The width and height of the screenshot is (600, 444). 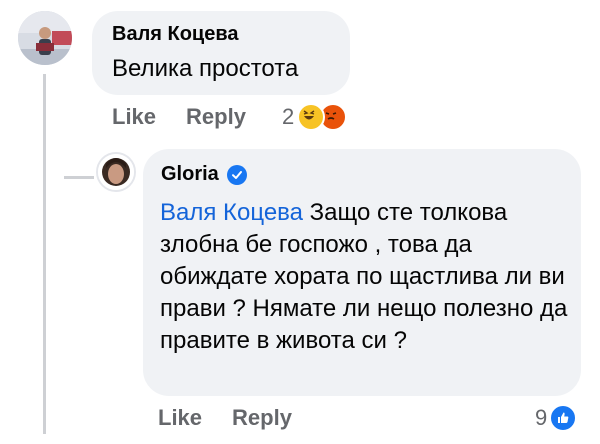 What do you see at coordinates (221, 53) in the screenshot?
I see `comment-bubble: Валя Коцева Велика простота` at bounding box center [221, 53].